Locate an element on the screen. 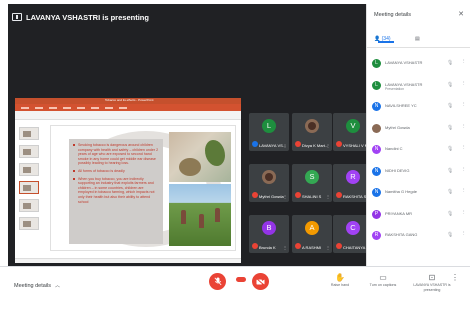  raise-hand-label: Raise hand is located at coordinates (340, 285).